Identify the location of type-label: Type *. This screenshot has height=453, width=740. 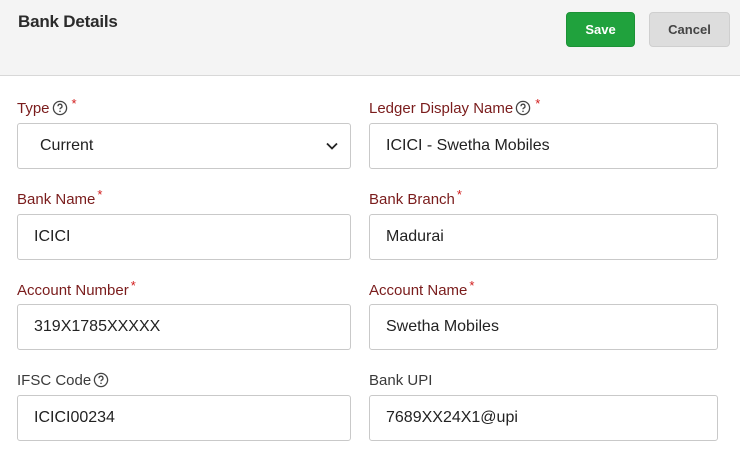
(47, 106).